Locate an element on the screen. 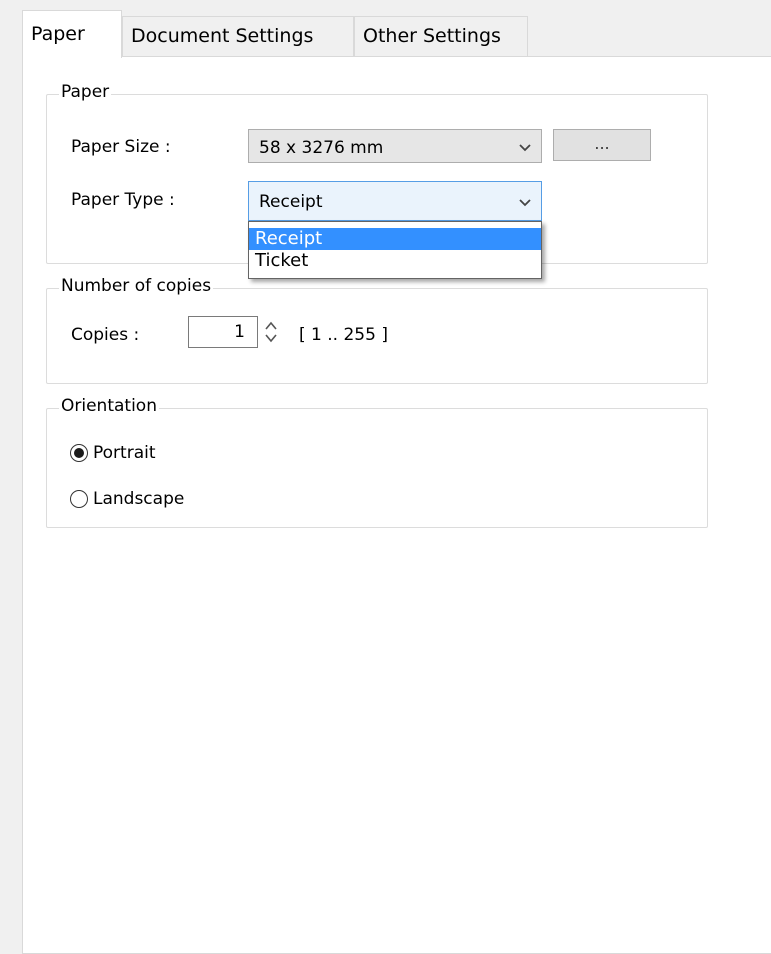 The width and height of the screenshot is (771, 954). radio-portrait-label: Portrait is located at coordinates (124, 453).